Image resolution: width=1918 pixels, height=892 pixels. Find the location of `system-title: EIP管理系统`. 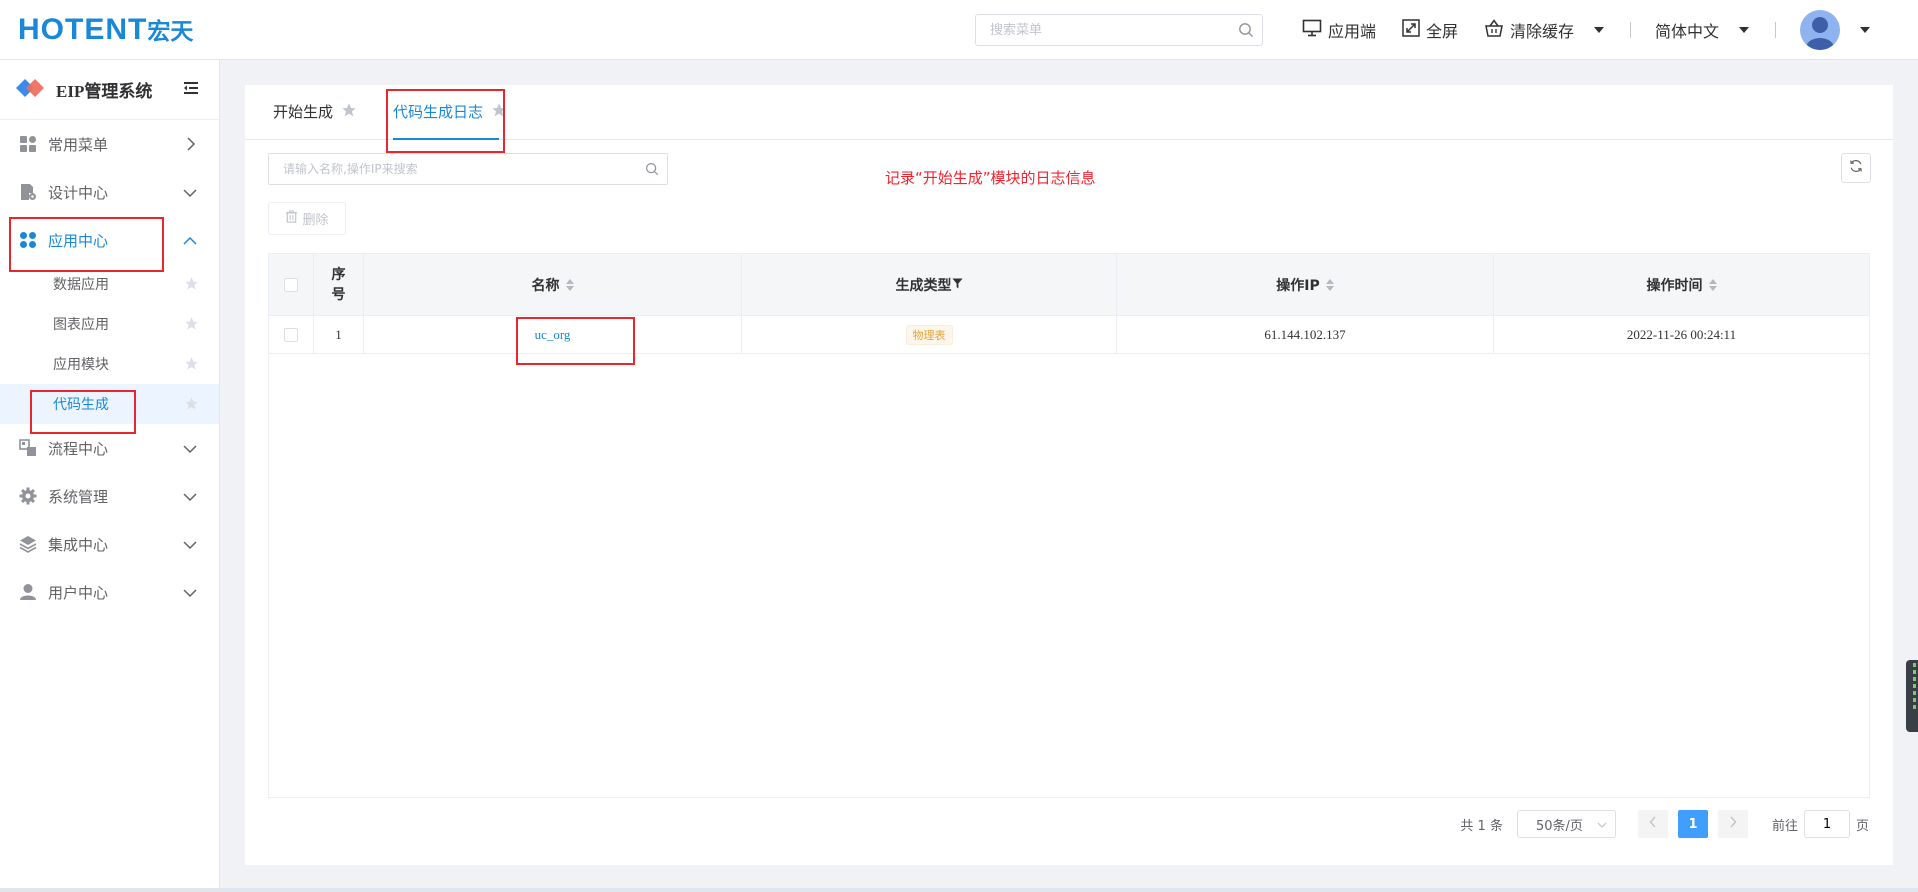

system-title: EIP管理系统 is located at coordinates (104, 91).